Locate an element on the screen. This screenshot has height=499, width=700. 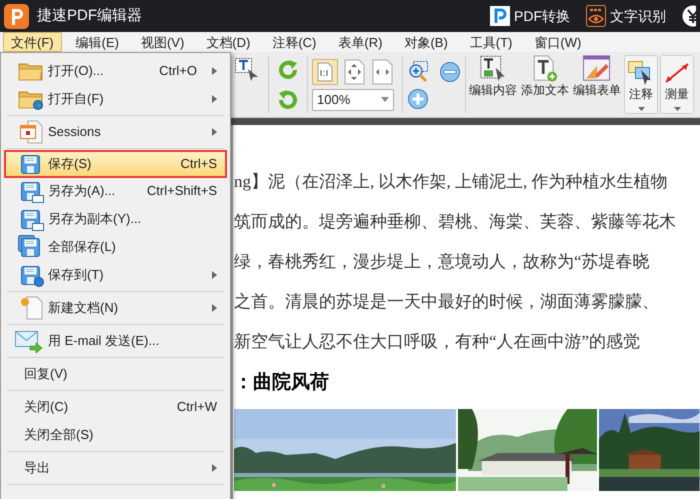
paragraph-line: 绿，春桃秀红，漫步堤上，意境动人，故称为“苏堤春晓 is located at coordinates (442, 262).